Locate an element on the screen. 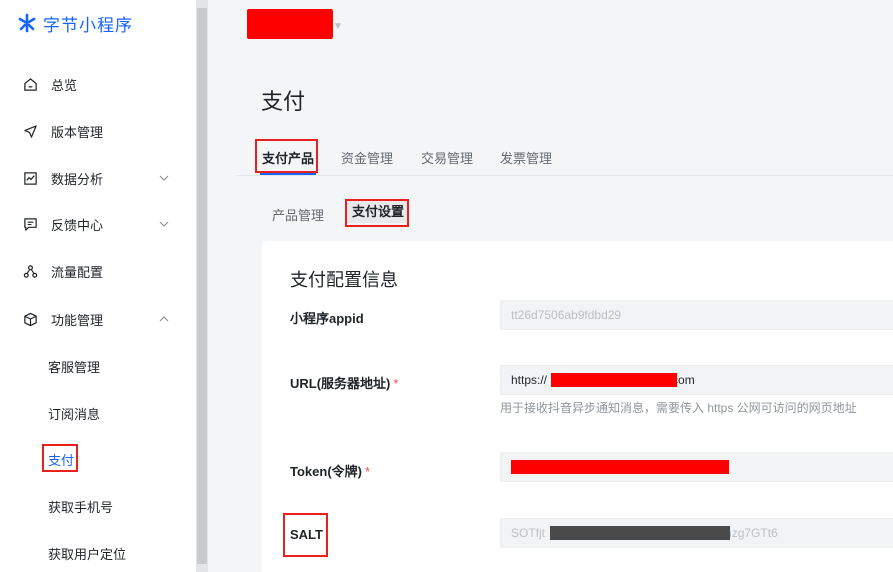 This screenshot has width=893, height=572. message-icon is located at coordinates (30, 224).